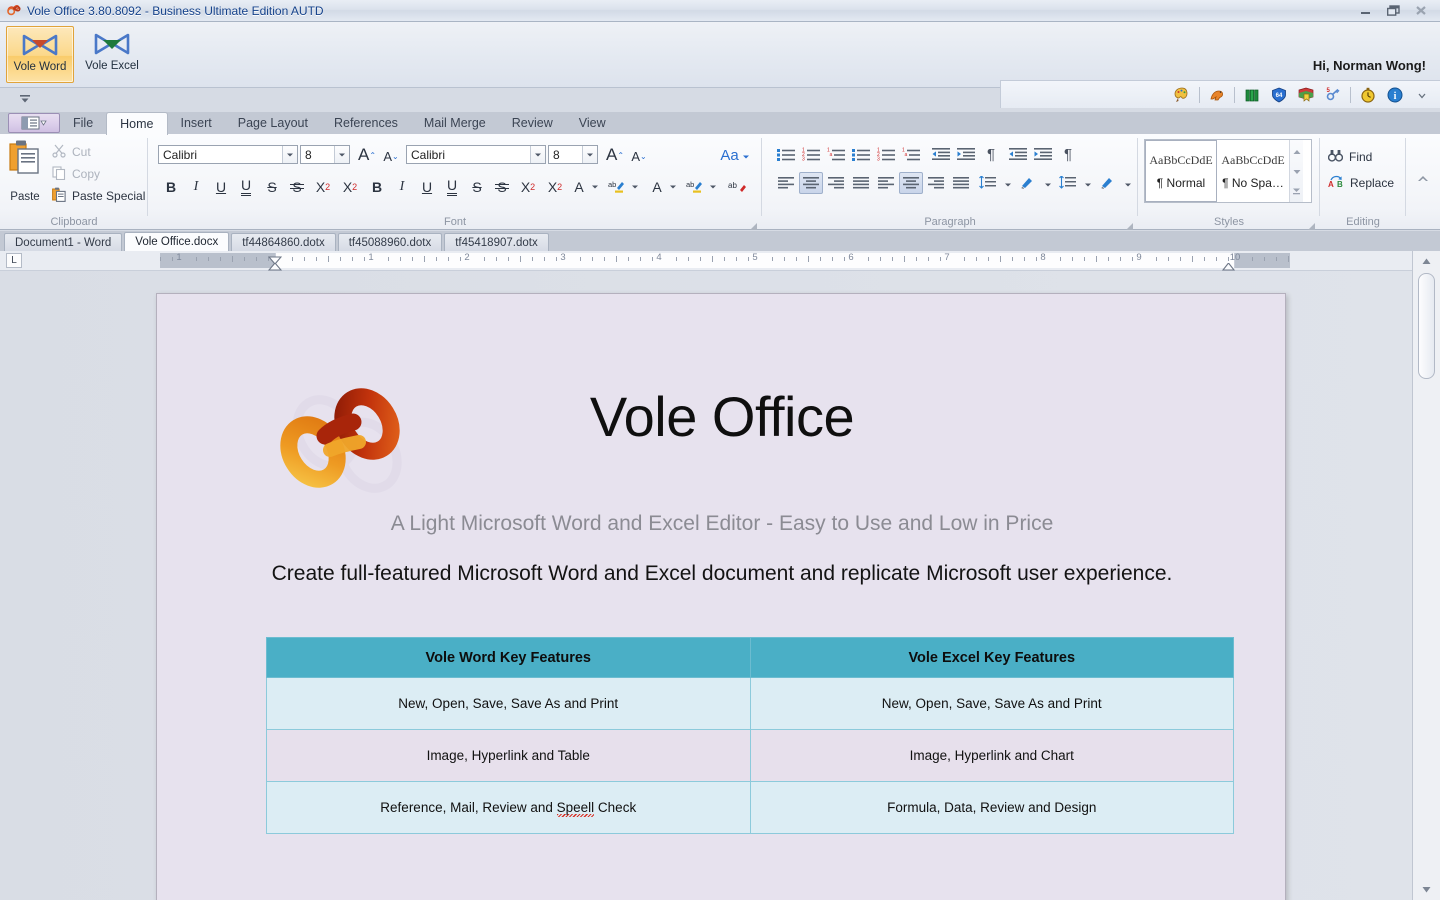  Describe the element at coordinates (1365, 11) in the screenshot. I see `minimize-icon` at that location.